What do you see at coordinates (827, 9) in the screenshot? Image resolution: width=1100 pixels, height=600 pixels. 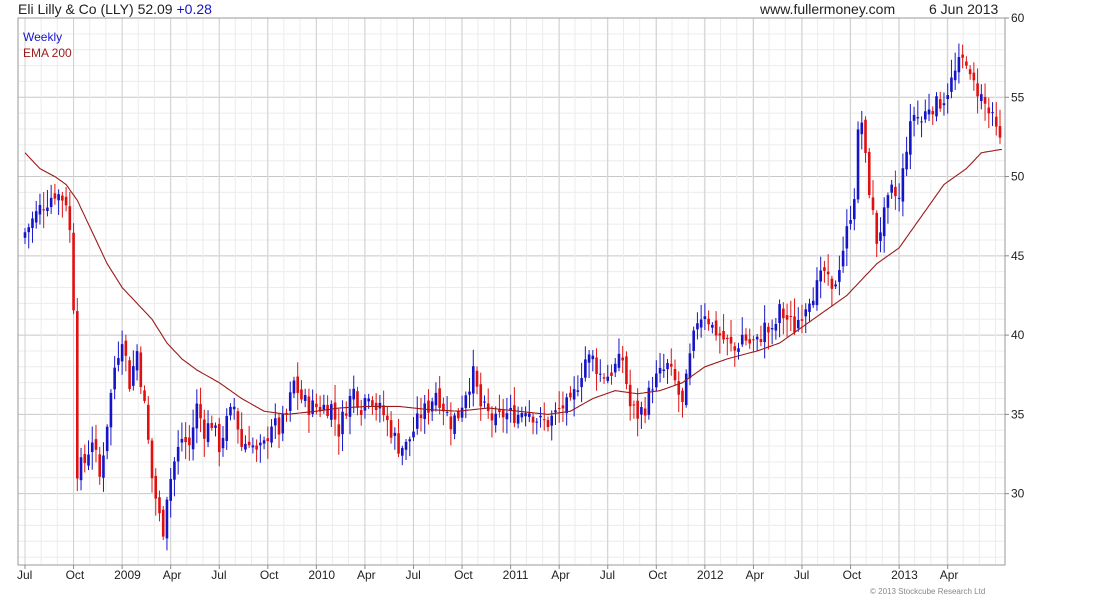 I see `website-link: www.fullermoney.com` at bounding box center [827, 9].